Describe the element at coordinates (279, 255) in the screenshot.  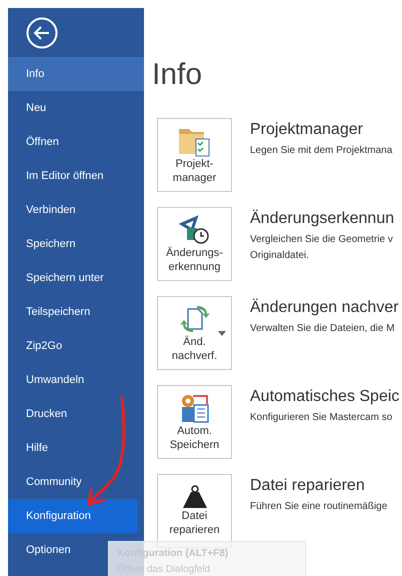
I see `section-description: Originaldatei.` at that location.